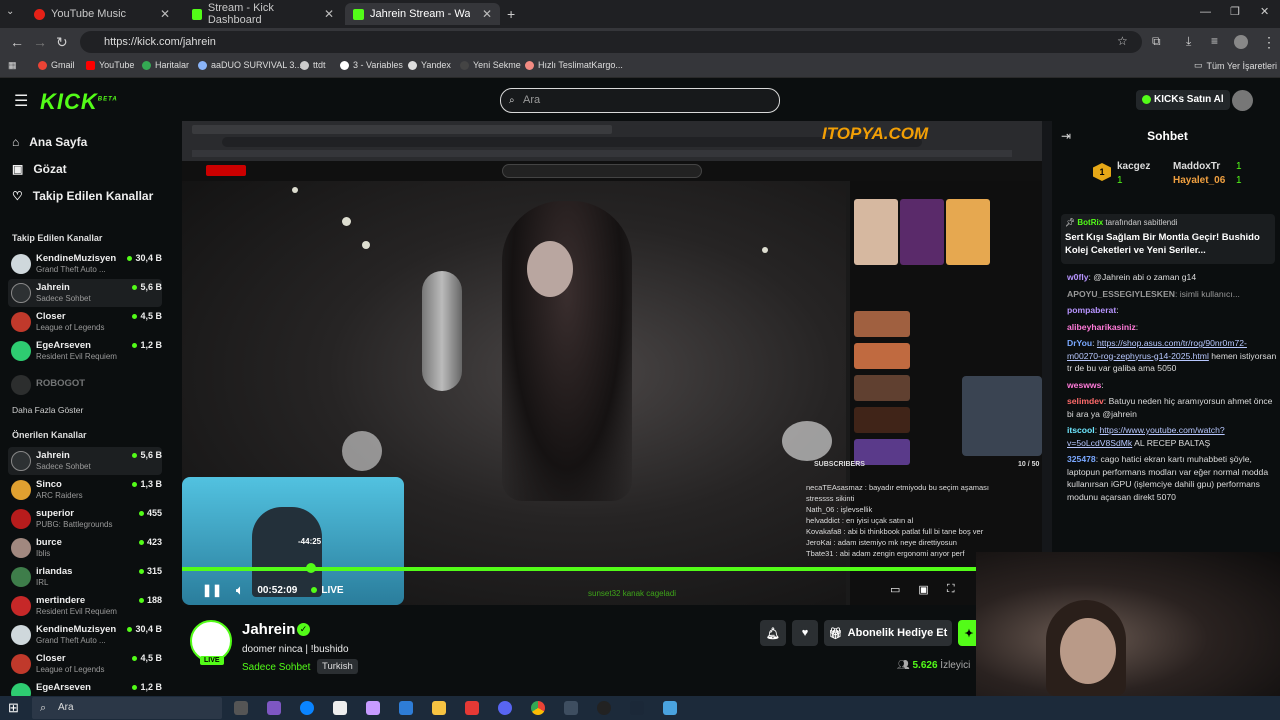 The image size is (1280, 720). What do you see at coordinates (85, 687) in the screenshot?
I see `recommended-channel-egearseven: EgeArseven 1,2 B` at bounding box center [85, 687].